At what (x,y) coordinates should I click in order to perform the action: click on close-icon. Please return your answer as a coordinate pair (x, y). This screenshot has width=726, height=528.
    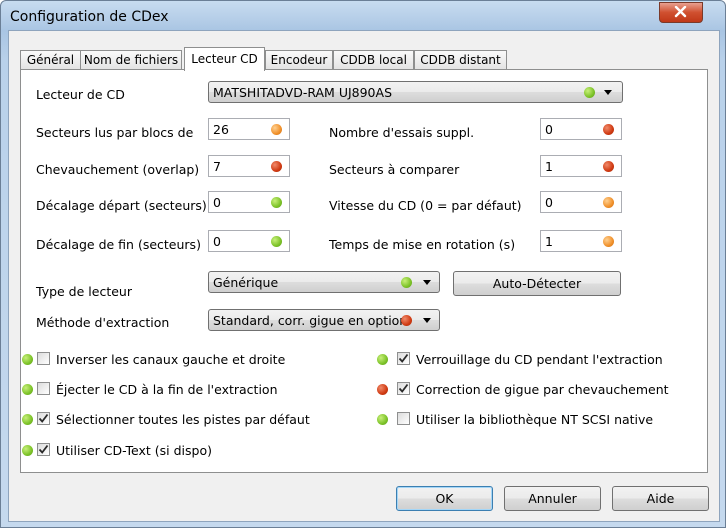
    Looking at the image, I should click on (680, 12).